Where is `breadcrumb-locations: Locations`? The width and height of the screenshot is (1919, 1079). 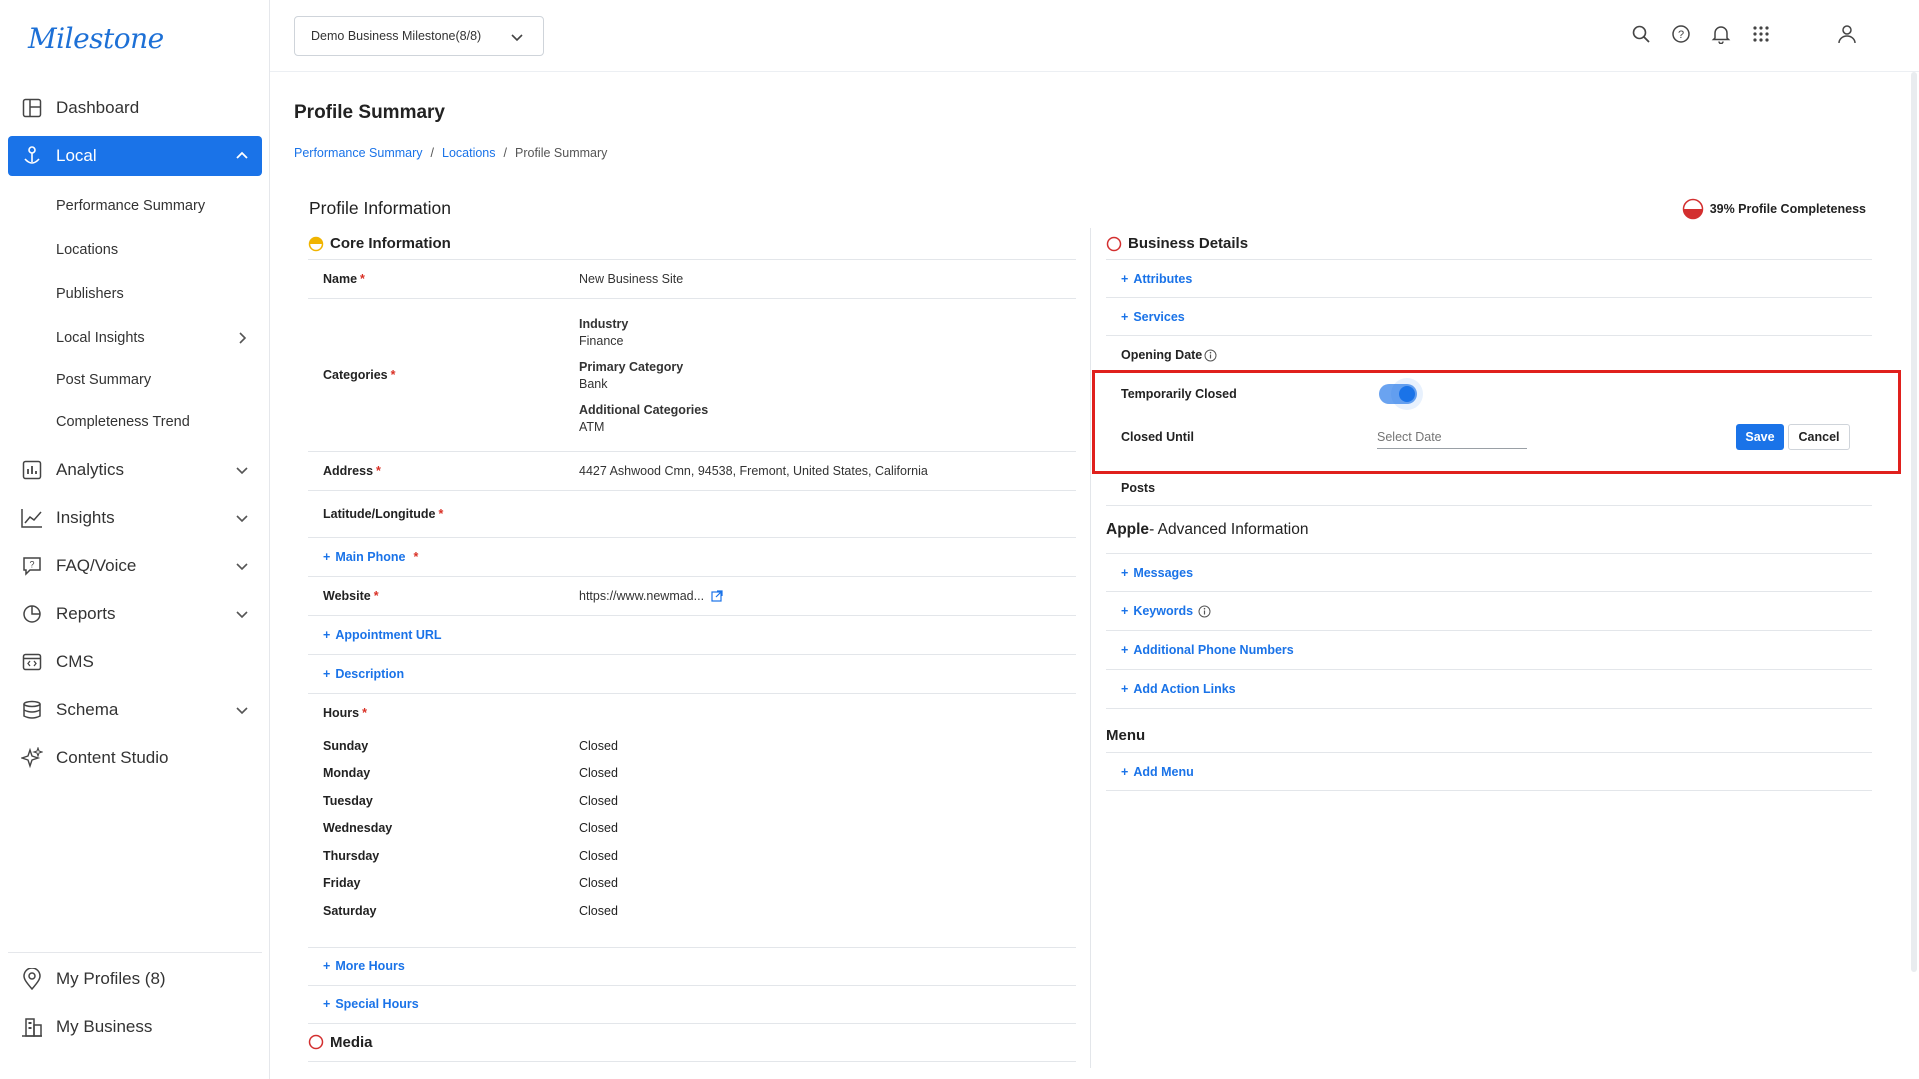
breadcrumb-locations: Locations is located at coordinates (469, 153).